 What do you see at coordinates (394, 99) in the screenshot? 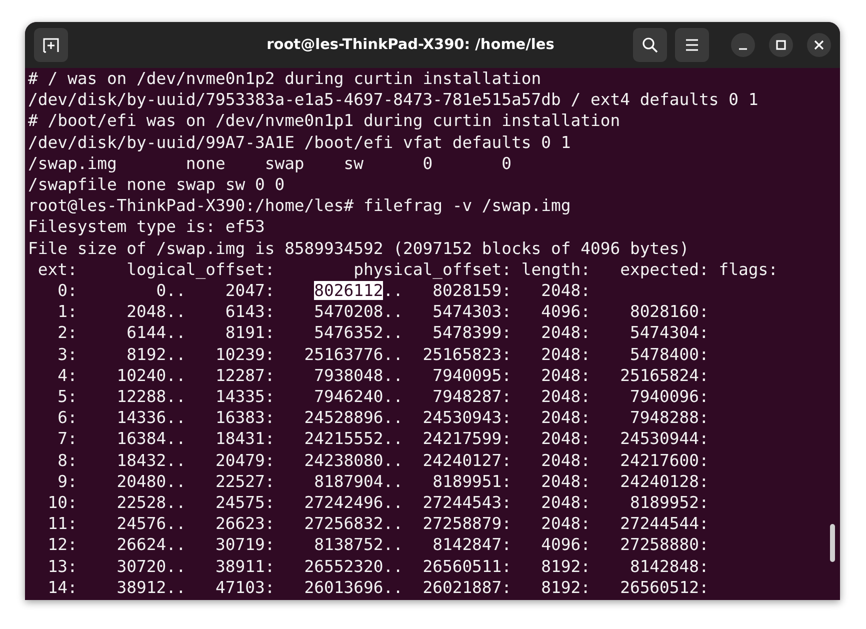
I see `terminal-line: /dev/disk/by-uuid/7953383a-e1a5-4697-8473-781e515a57db / ext4 defaults 0 1` at bounding box center [394, 99].